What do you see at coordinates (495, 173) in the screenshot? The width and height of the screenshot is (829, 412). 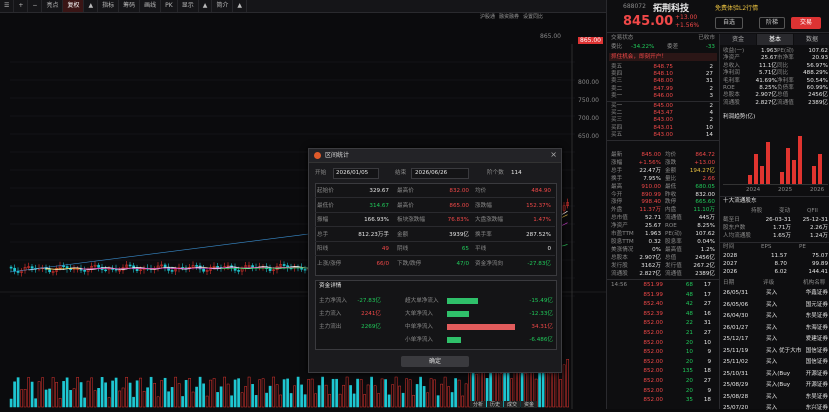 I see `days-label: 阶个数` at bounding box center [495, 173].